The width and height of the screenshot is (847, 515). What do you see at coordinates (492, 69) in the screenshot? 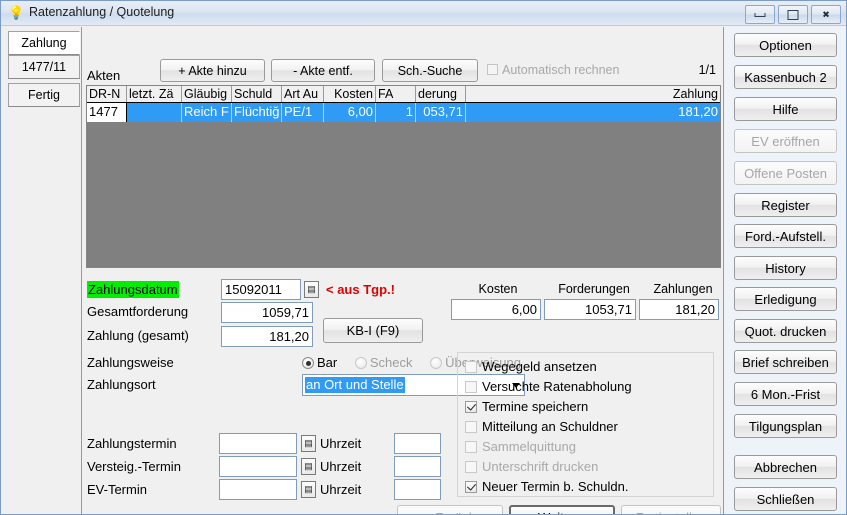
I see `auto-calc-box` at bounding box center [492, 69].